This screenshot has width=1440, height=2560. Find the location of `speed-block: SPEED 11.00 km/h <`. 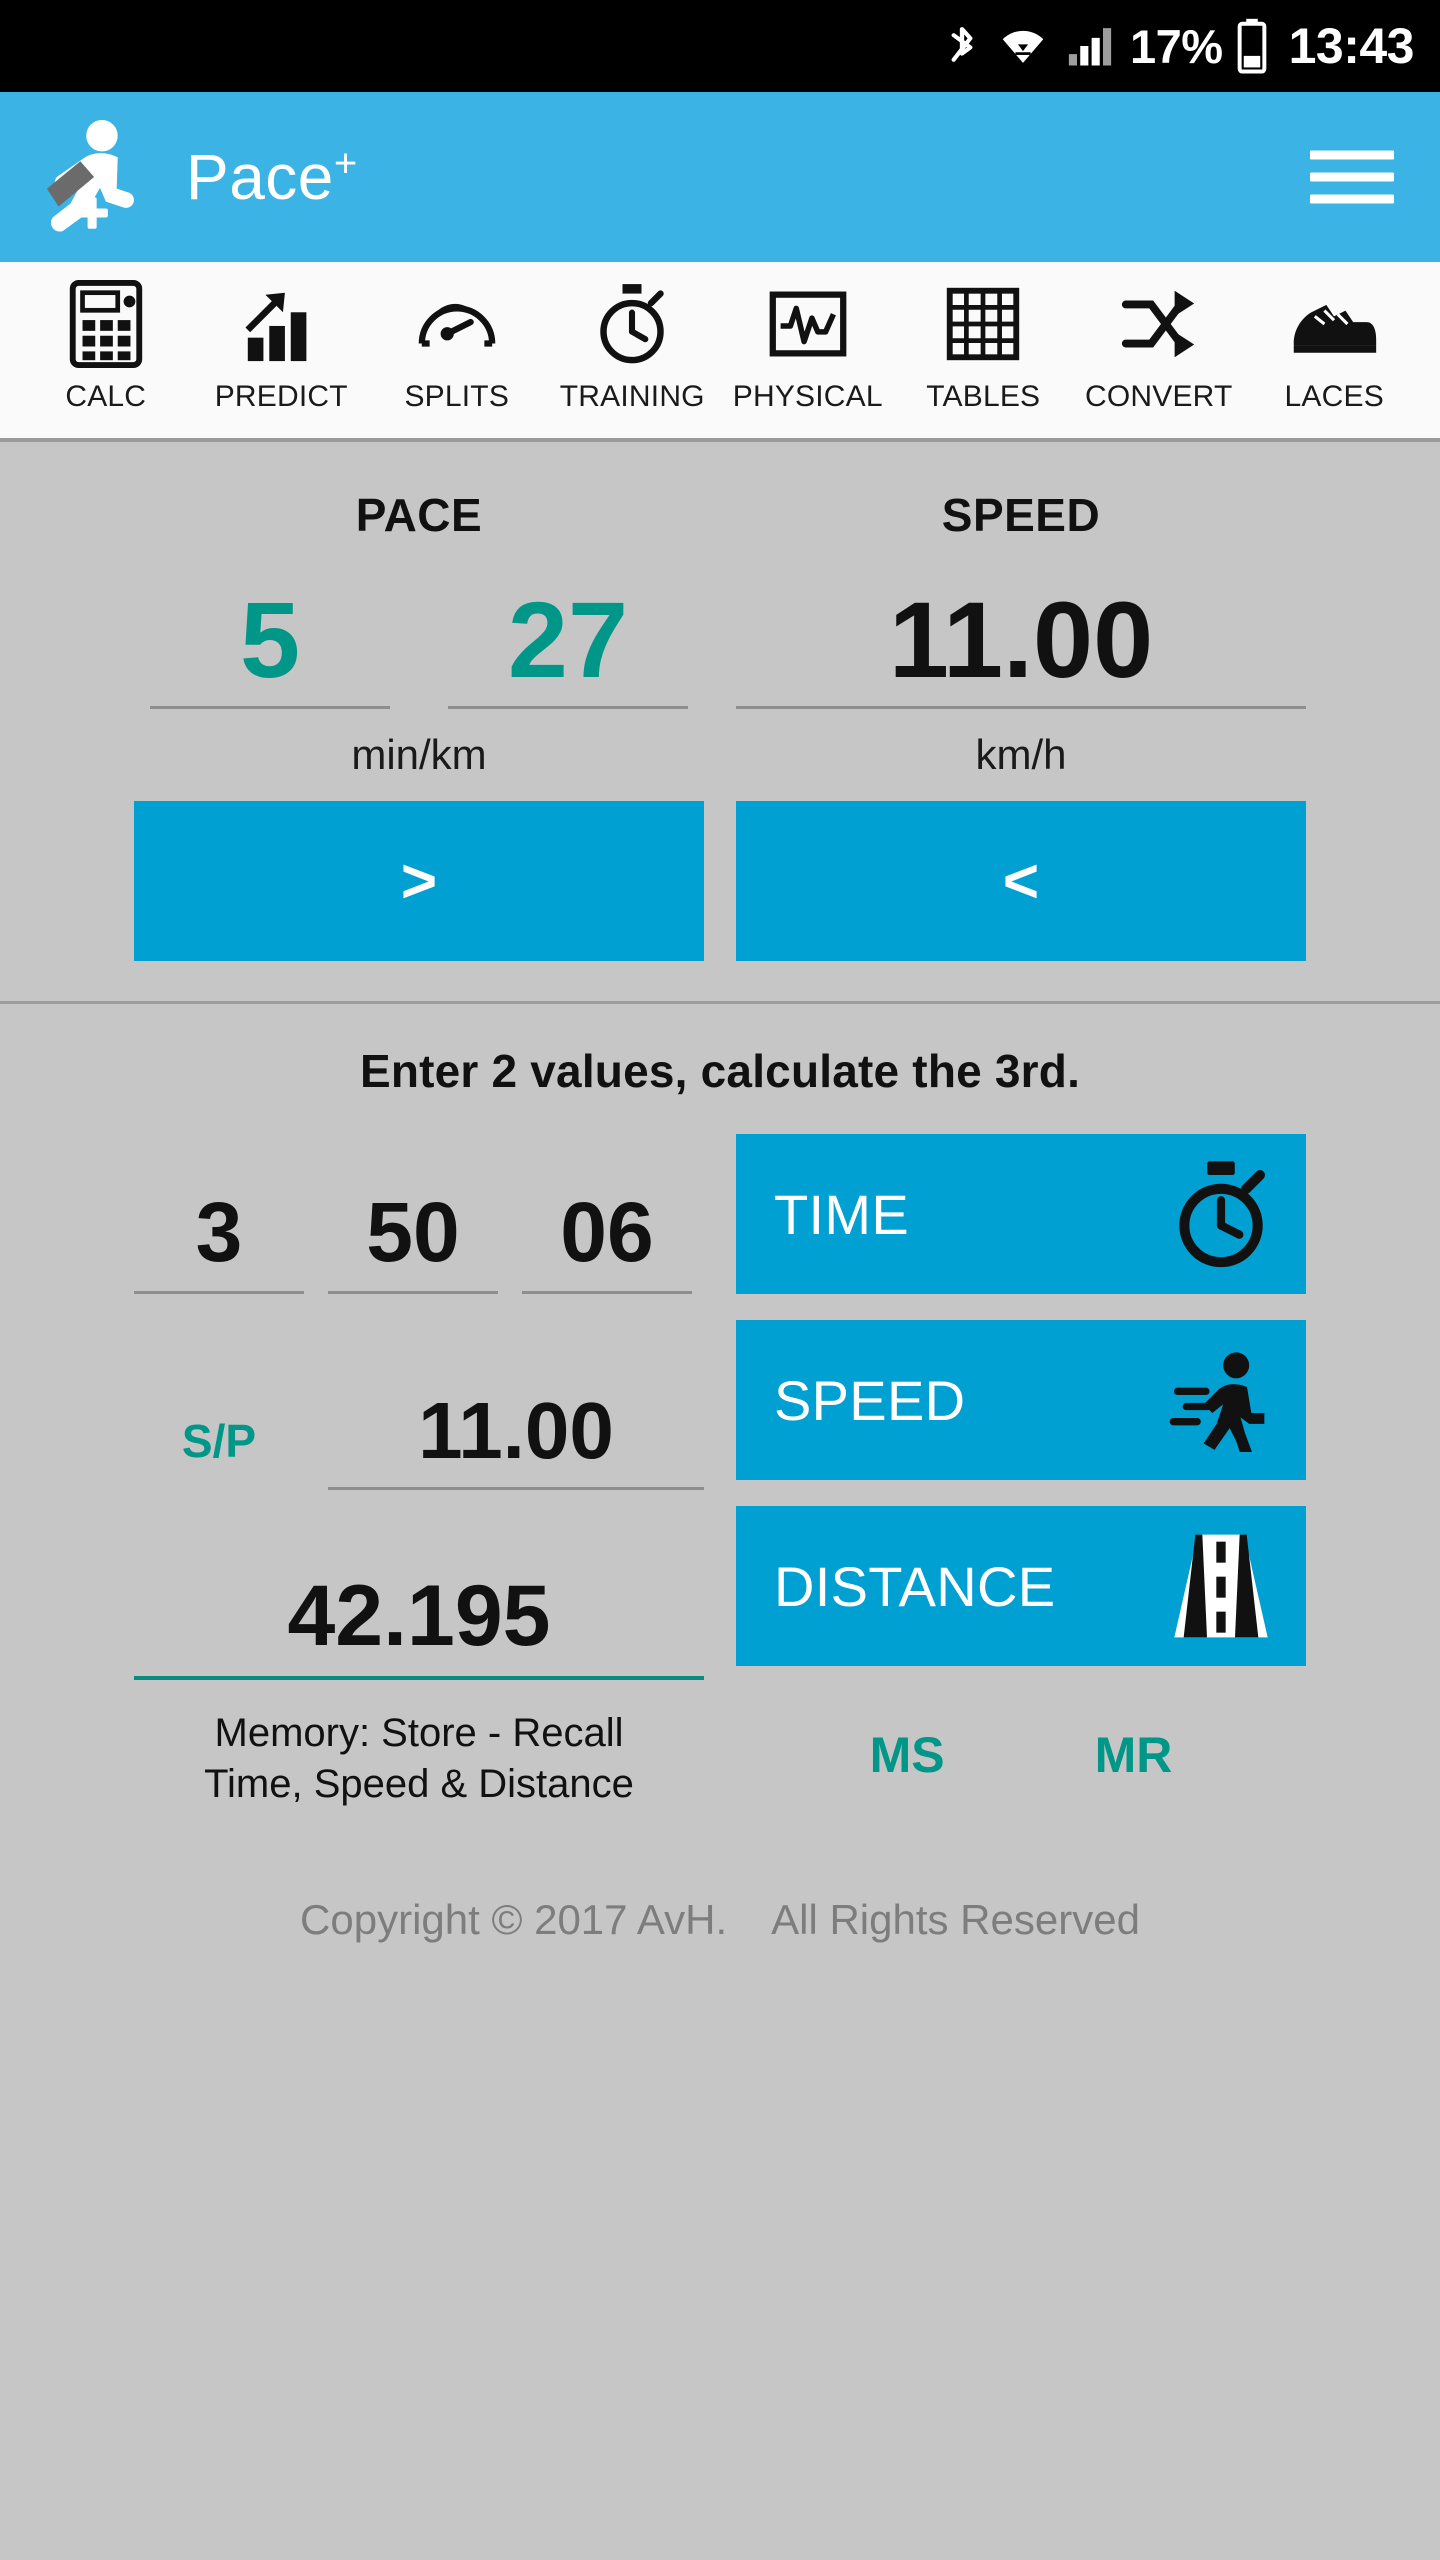

speed-block: SPEED 11.00 km/h < is located at coordinates (1021, 724).